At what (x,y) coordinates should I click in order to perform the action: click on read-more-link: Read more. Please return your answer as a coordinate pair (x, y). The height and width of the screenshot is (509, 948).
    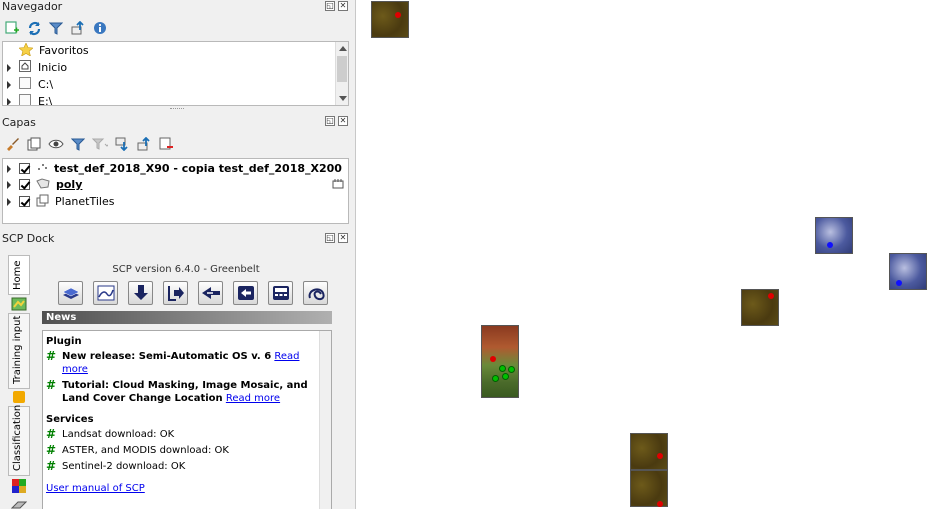
    Looking at the image, I should click on (253, 398).